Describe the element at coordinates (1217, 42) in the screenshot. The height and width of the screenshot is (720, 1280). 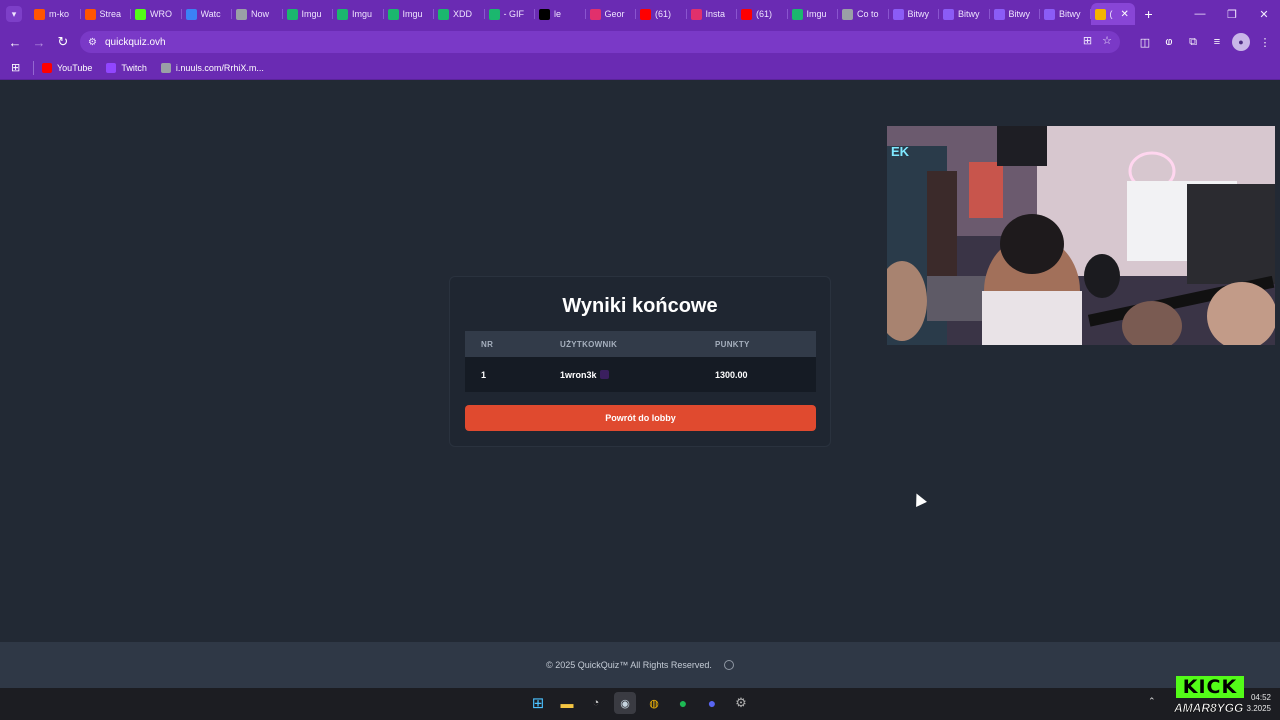
I see `media-control-icon: ≡` at that location.